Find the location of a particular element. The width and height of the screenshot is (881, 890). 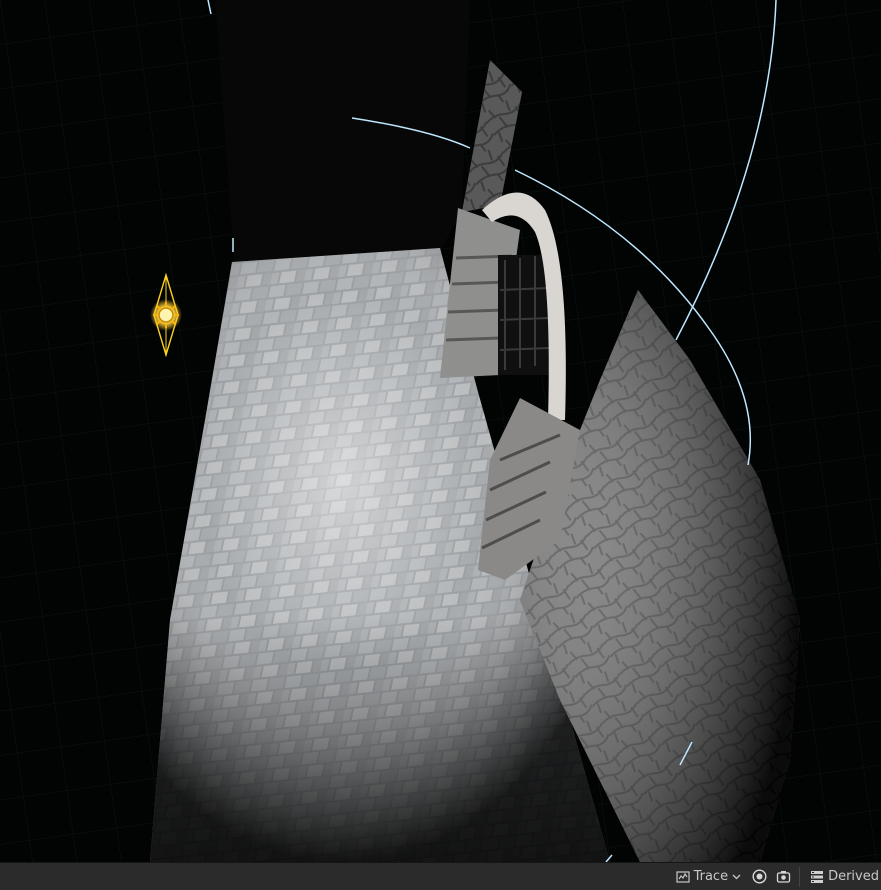

trace-icon is located at coordinates (682, 876).